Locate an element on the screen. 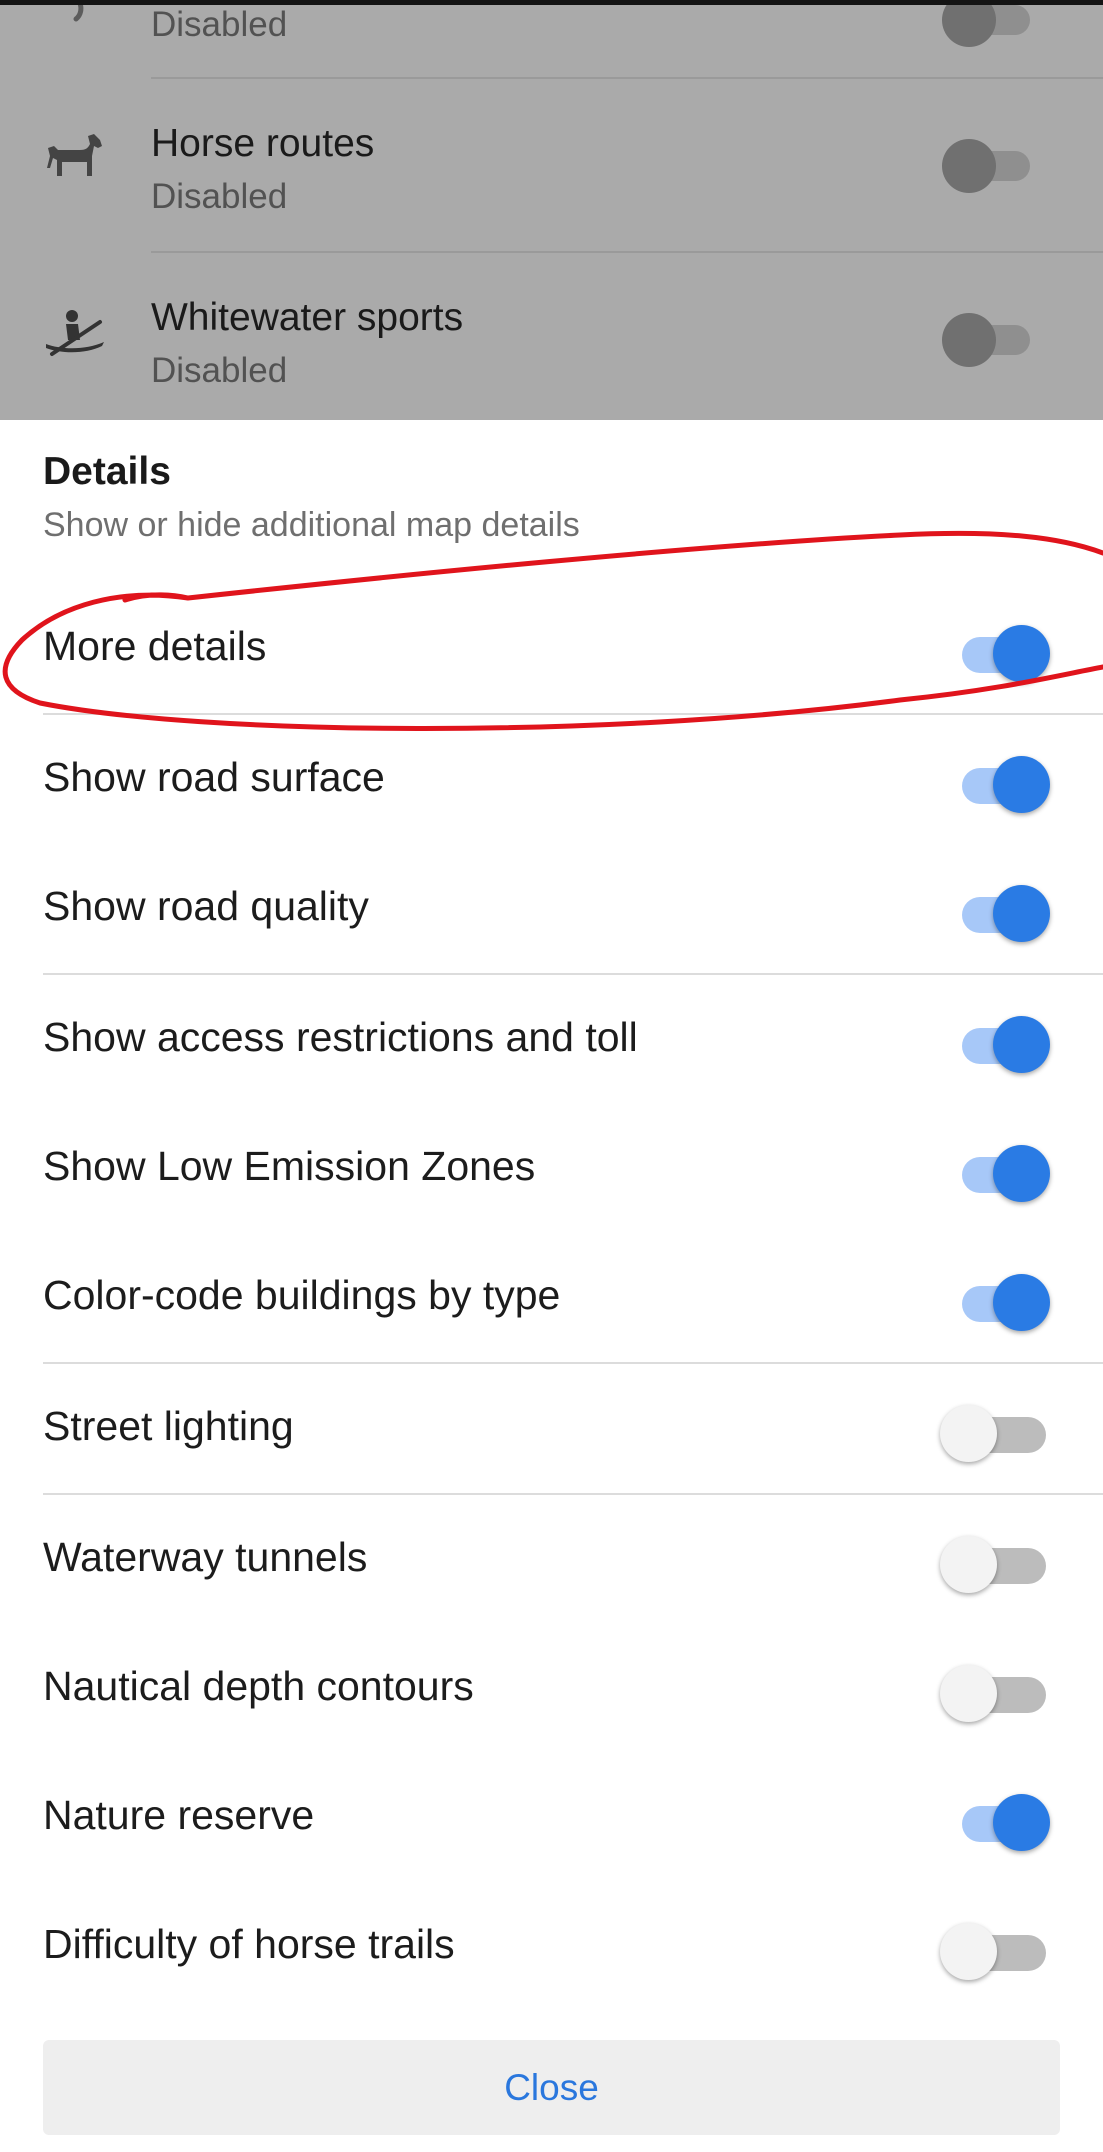  setting-row-nautical-depth: Nautical depth contours is located at coordinates (551, 1688).